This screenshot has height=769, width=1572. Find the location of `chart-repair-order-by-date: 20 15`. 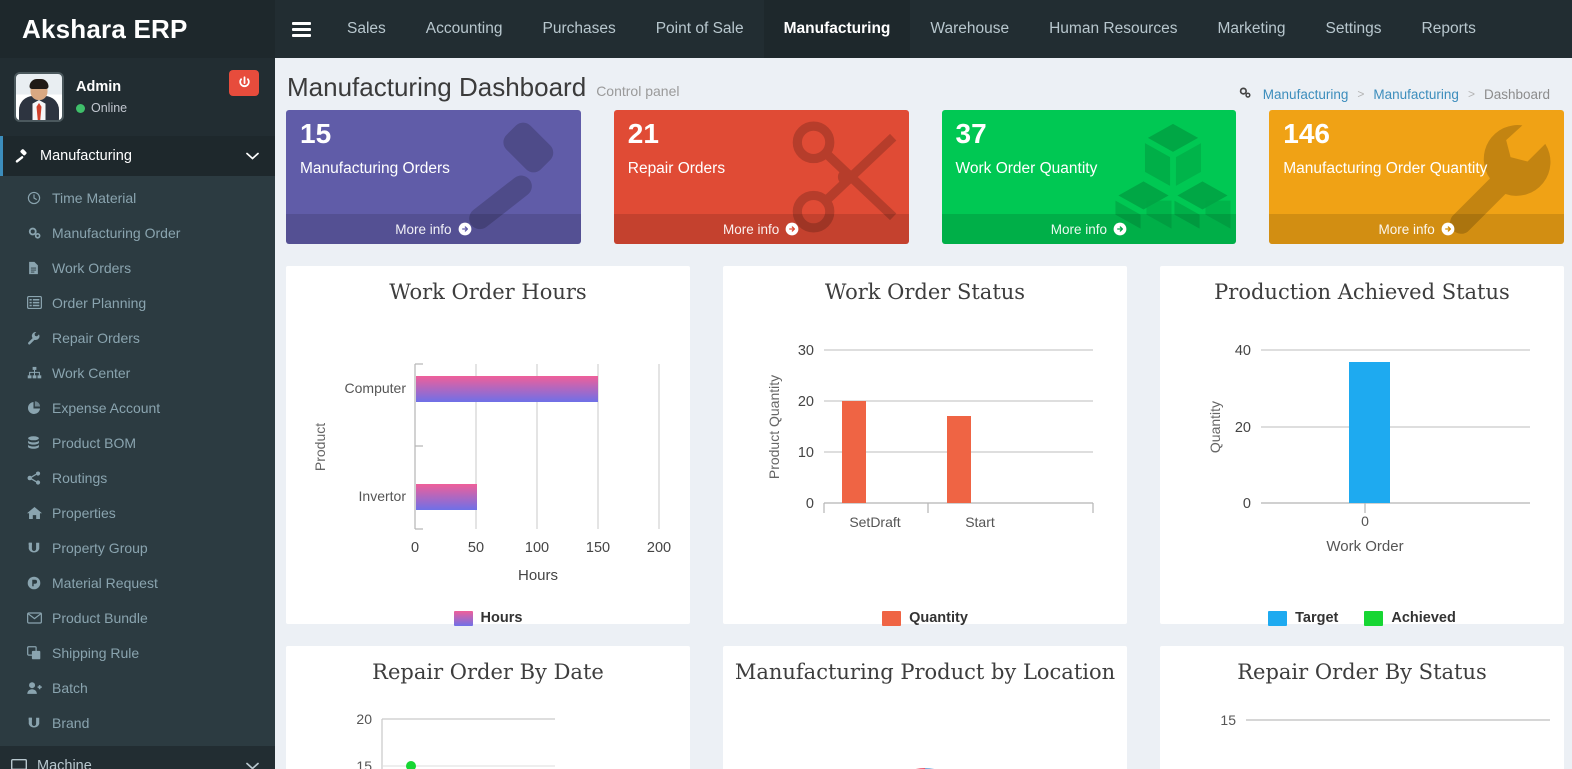

chart-repair-order-by-date: 20 15 is located at coordinates (488, 731).